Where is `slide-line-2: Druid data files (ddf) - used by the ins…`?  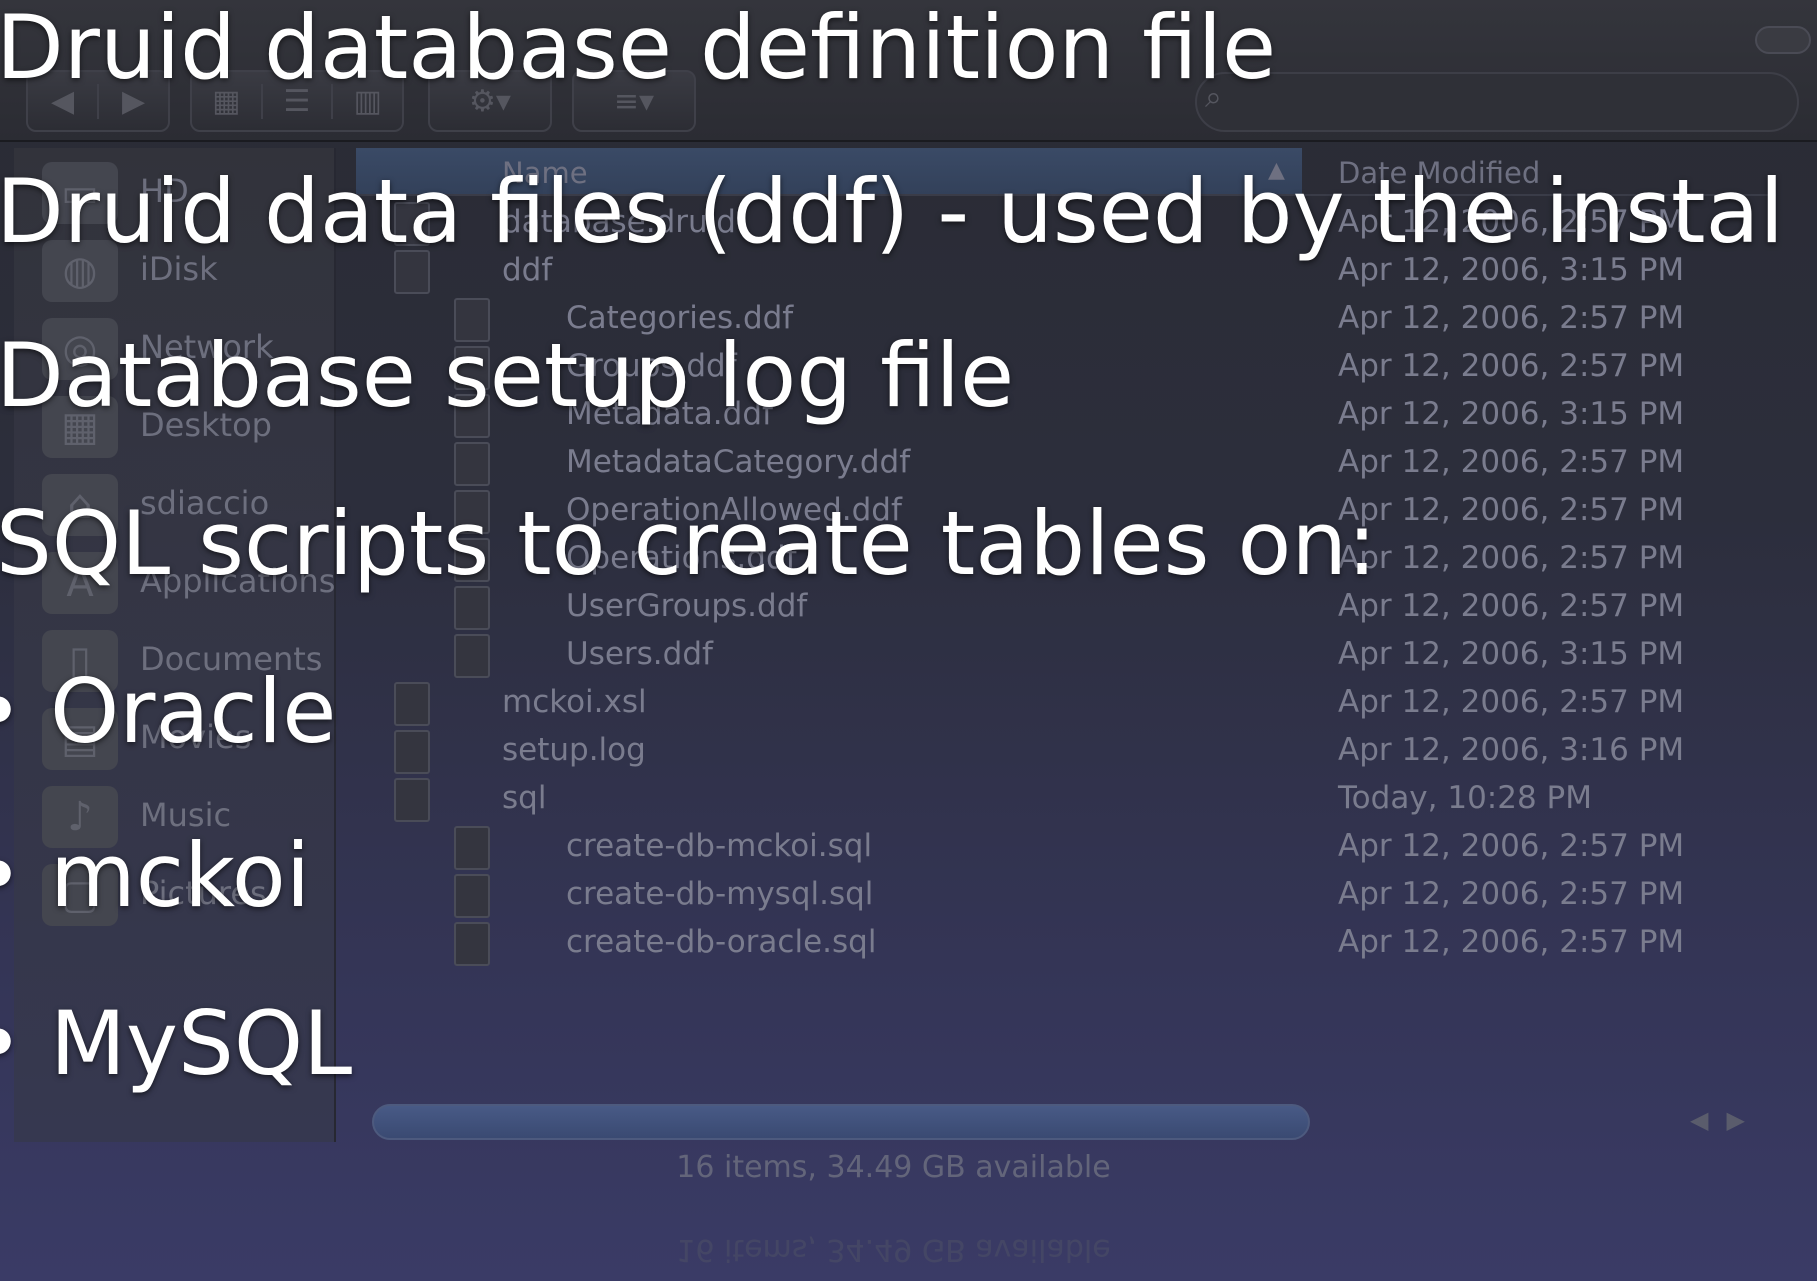
slide-line-2: Druid data files (ddf) - used by the ins… is located at coordinates (892, 211).